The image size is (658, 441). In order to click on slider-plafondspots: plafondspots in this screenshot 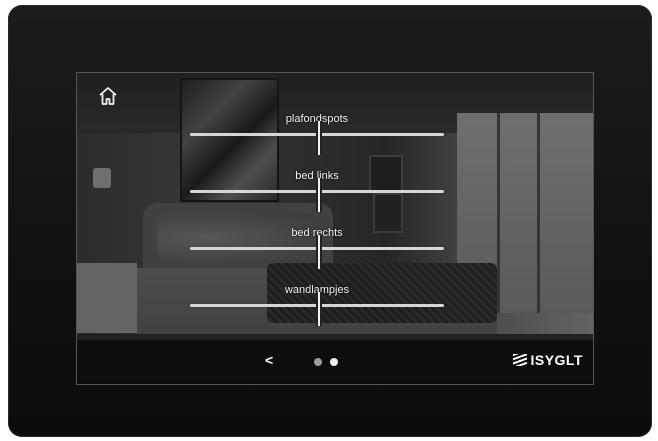, I will do `click(317, 134)`.